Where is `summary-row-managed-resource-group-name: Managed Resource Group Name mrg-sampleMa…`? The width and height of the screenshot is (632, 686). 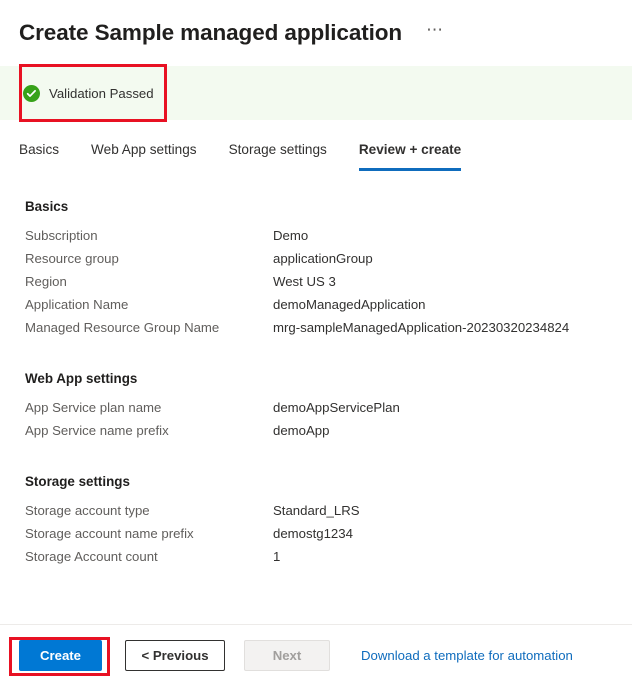 summary-row-managed-resource-group-name: Managed Resource Group Name mrg-sampleMa… is located at coordinates (316, 331).